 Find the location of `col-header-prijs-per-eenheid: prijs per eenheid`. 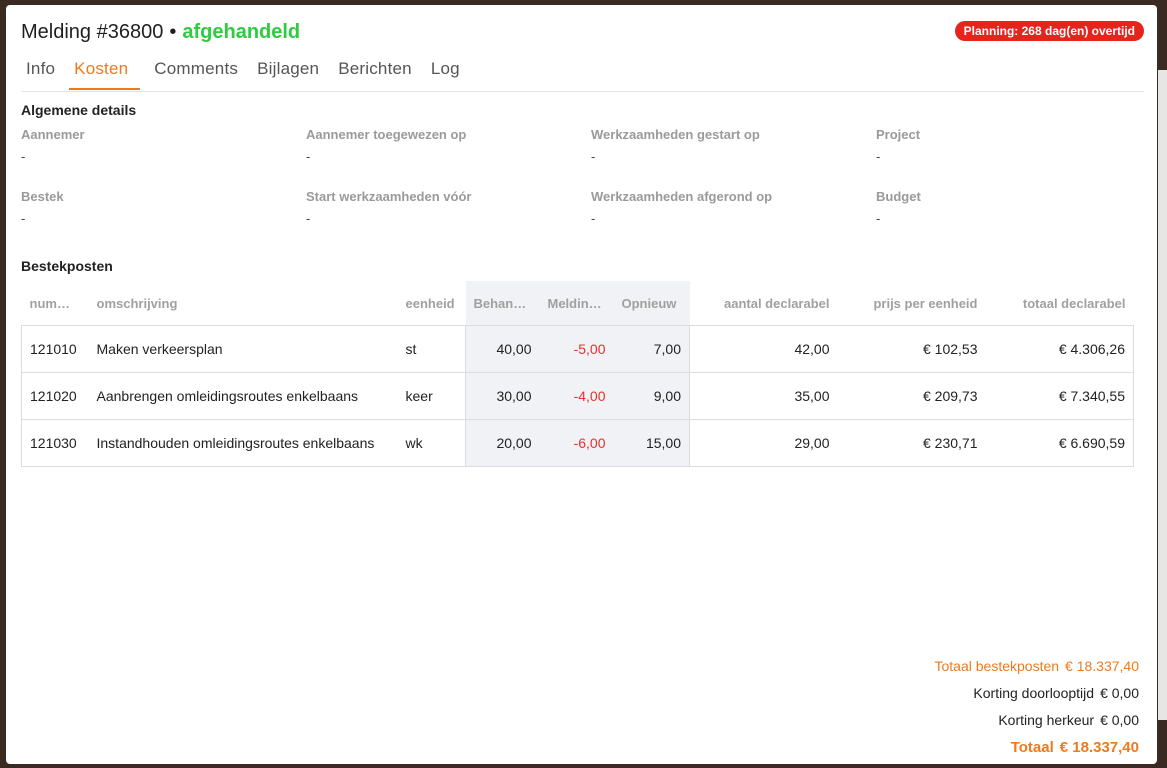

col-header-prijs-per-eenheid: prijs per eenheid is located at coordinates (912, 303).